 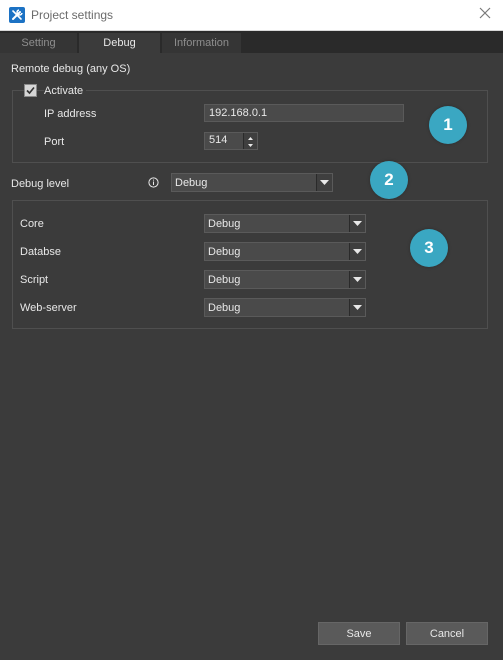 I want to click on close-icon, so click(x=485, y=13).